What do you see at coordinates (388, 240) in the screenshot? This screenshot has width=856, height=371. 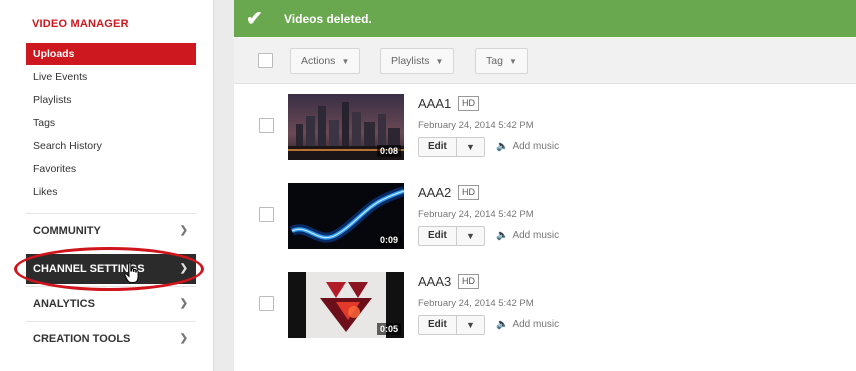 I see `video-duration: 0:09` at bounding box center [388, 240].